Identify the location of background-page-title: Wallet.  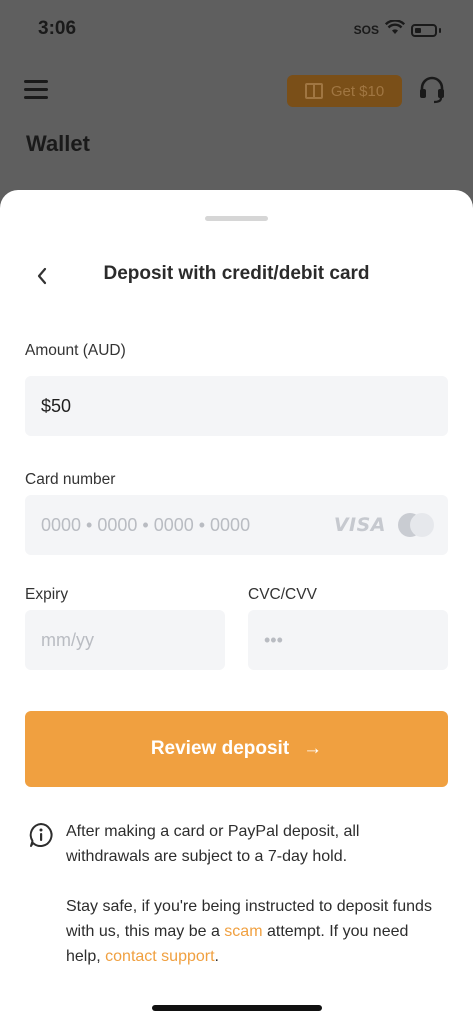
(58, 143).